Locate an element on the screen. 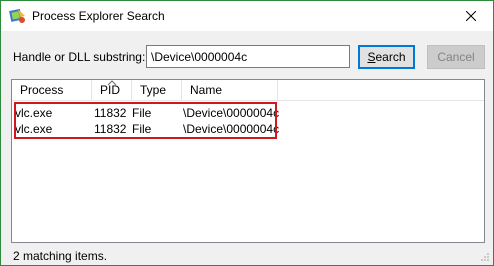 This screenshot has height=266, width=494. process-explorer-icon is located at coordinates (18, 16).